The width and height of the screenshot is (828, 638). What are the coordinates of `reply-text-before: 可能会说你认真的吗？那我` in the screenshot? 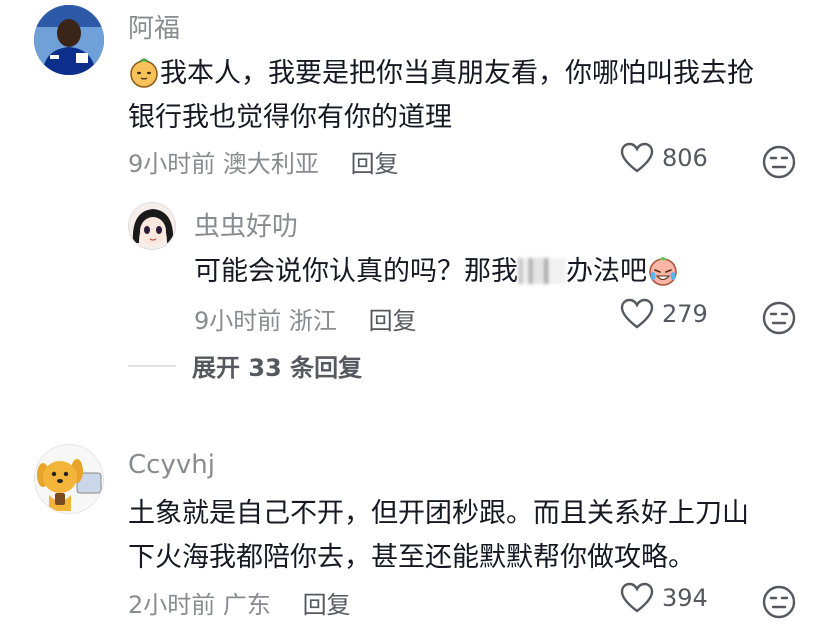 It's located at (356, 271).